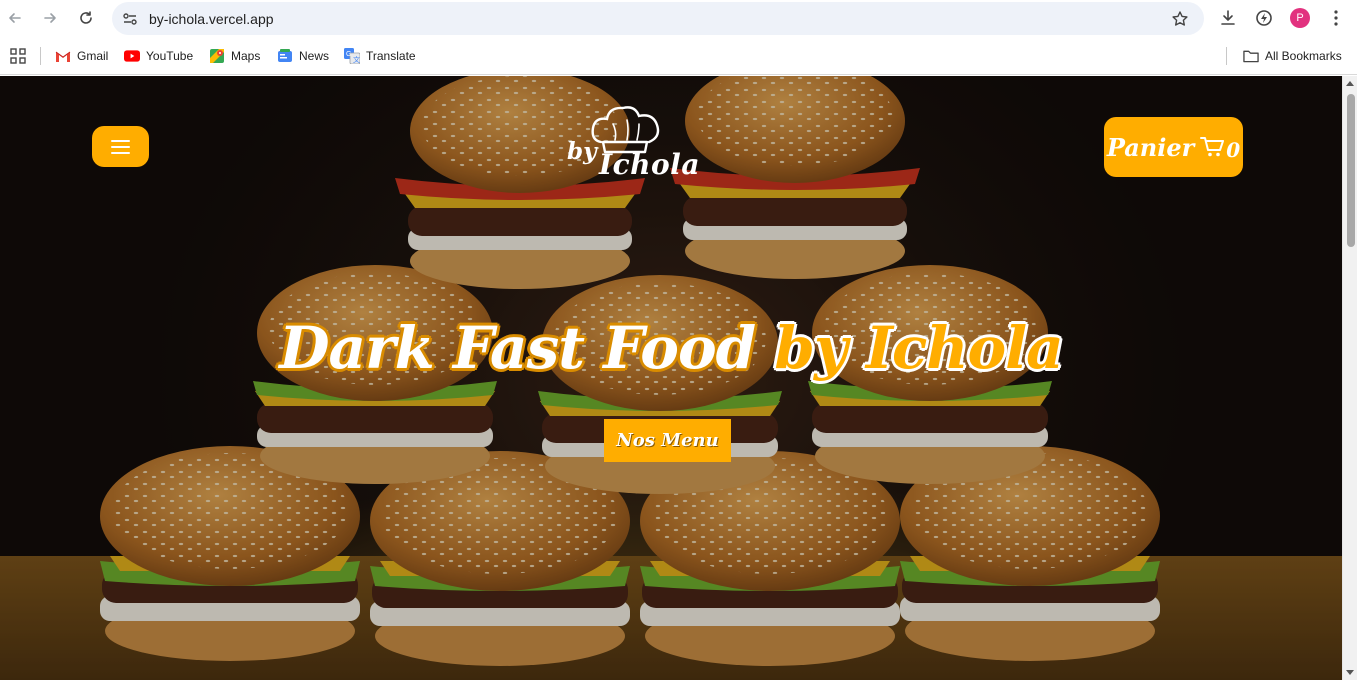  I want to click on forward-arrow-icon, so click(50, 18).